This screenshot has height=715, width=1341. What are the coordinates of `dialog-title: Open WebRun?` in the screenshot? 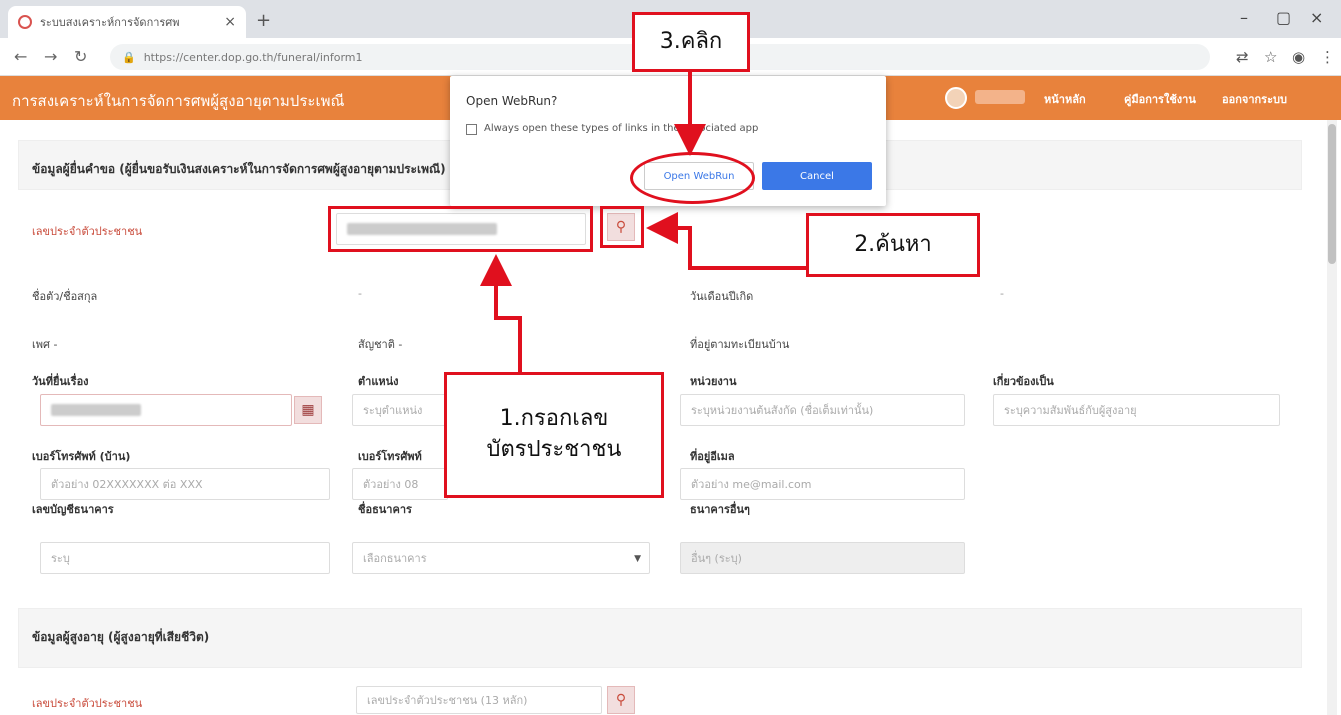 It's located at (512, 101).